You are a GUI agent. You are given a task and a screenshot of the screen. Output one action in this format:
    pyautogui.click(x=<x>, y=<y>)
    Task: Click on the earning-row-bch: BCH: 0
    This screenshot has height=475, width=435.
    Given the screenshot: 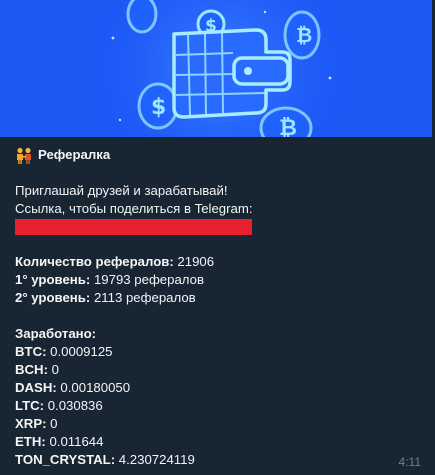 What is the action you would take?
    pyautogui.click(x=220, y=370)
    